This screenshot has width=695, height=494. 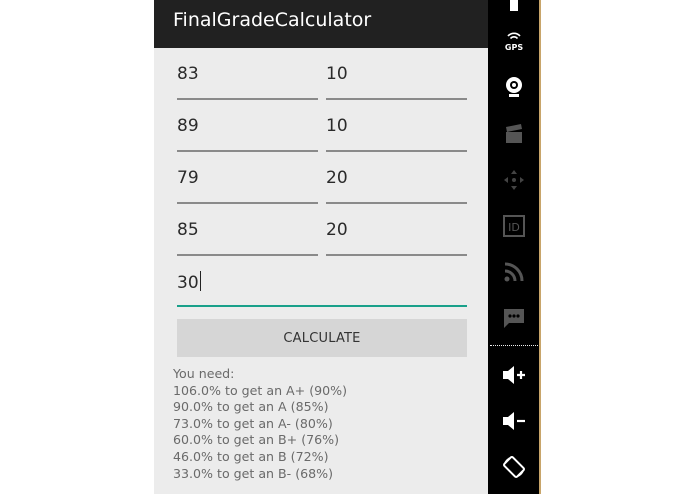 I want to click on id-label: ID, so click(x=514, y=227).